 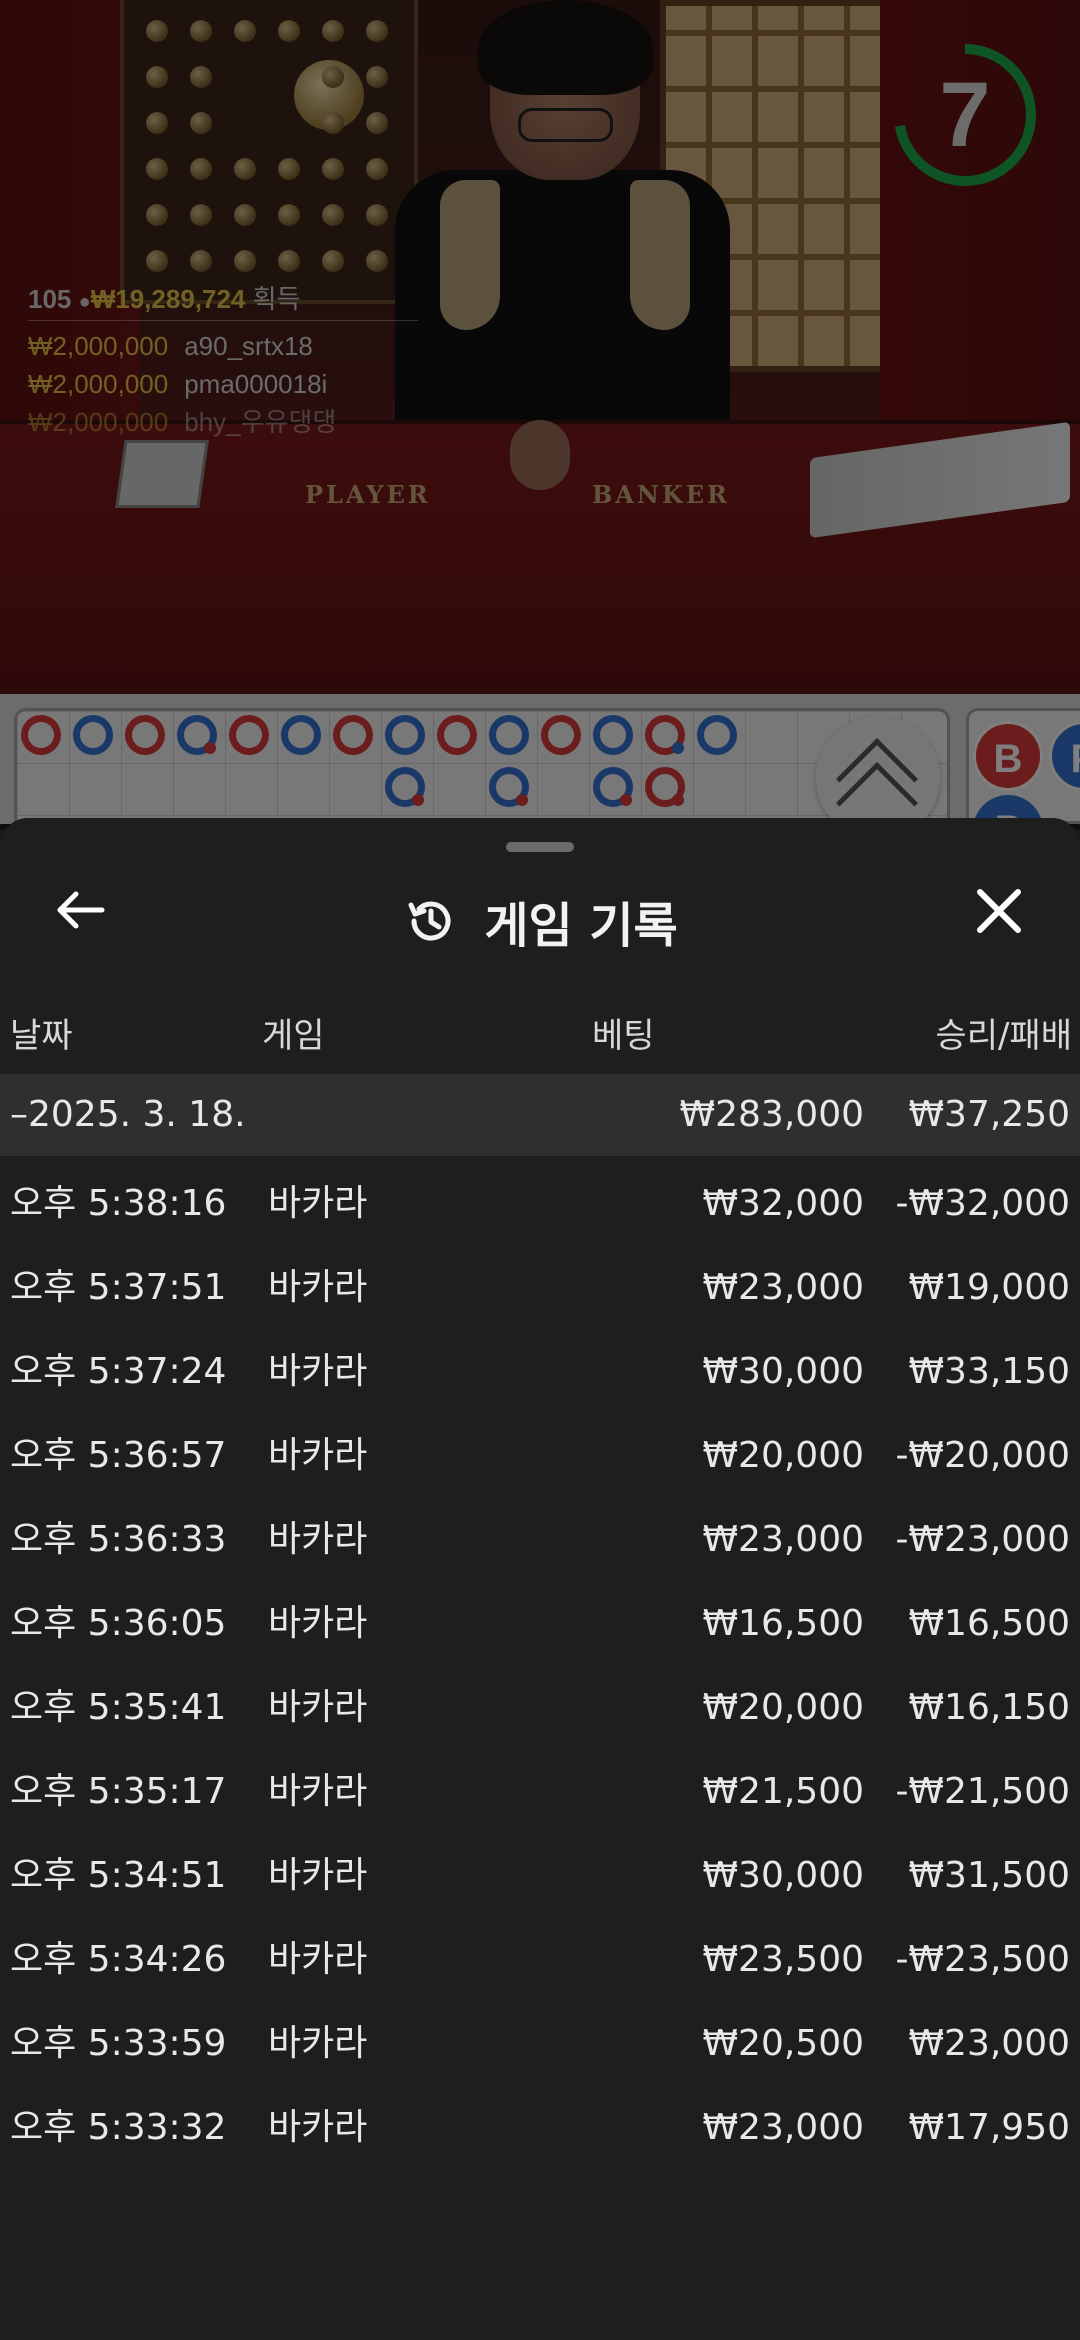 What do you see at coordinates (540, 1624) in the screenshot?
I see `history-row: 오후 5:36:05 바카라 ₩16,500 ₩16,500` at bounding box center [540, 1624].